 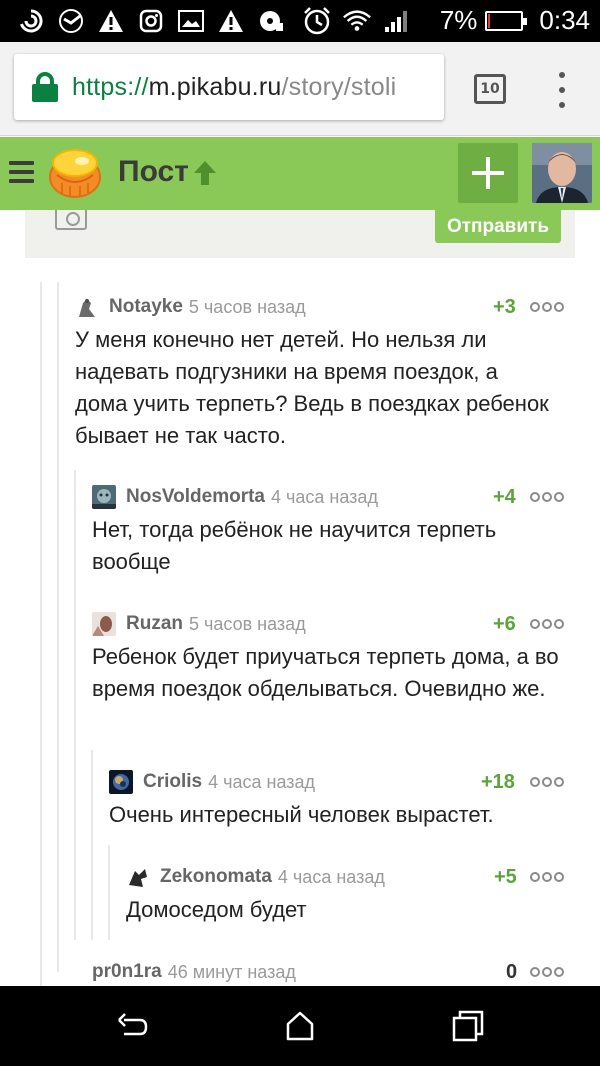 I want to click on menu-icon, so click(x=21, y=172).